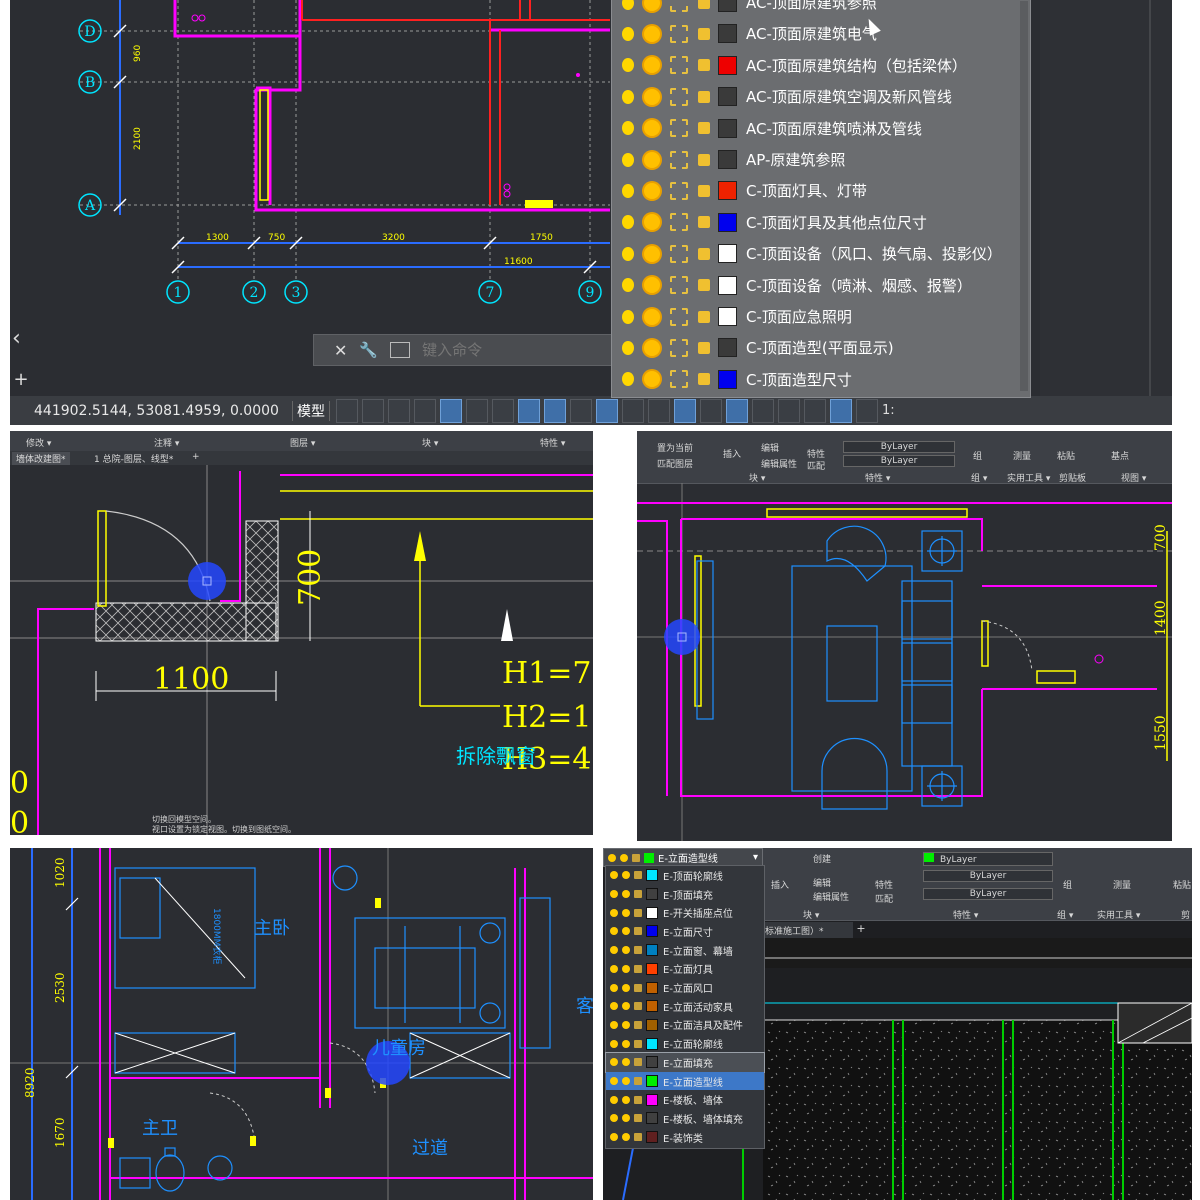 Image resolution: width=1200 pixels, height=1200 pixels. I want to click on gizmo-toggle, so click(737, 410).